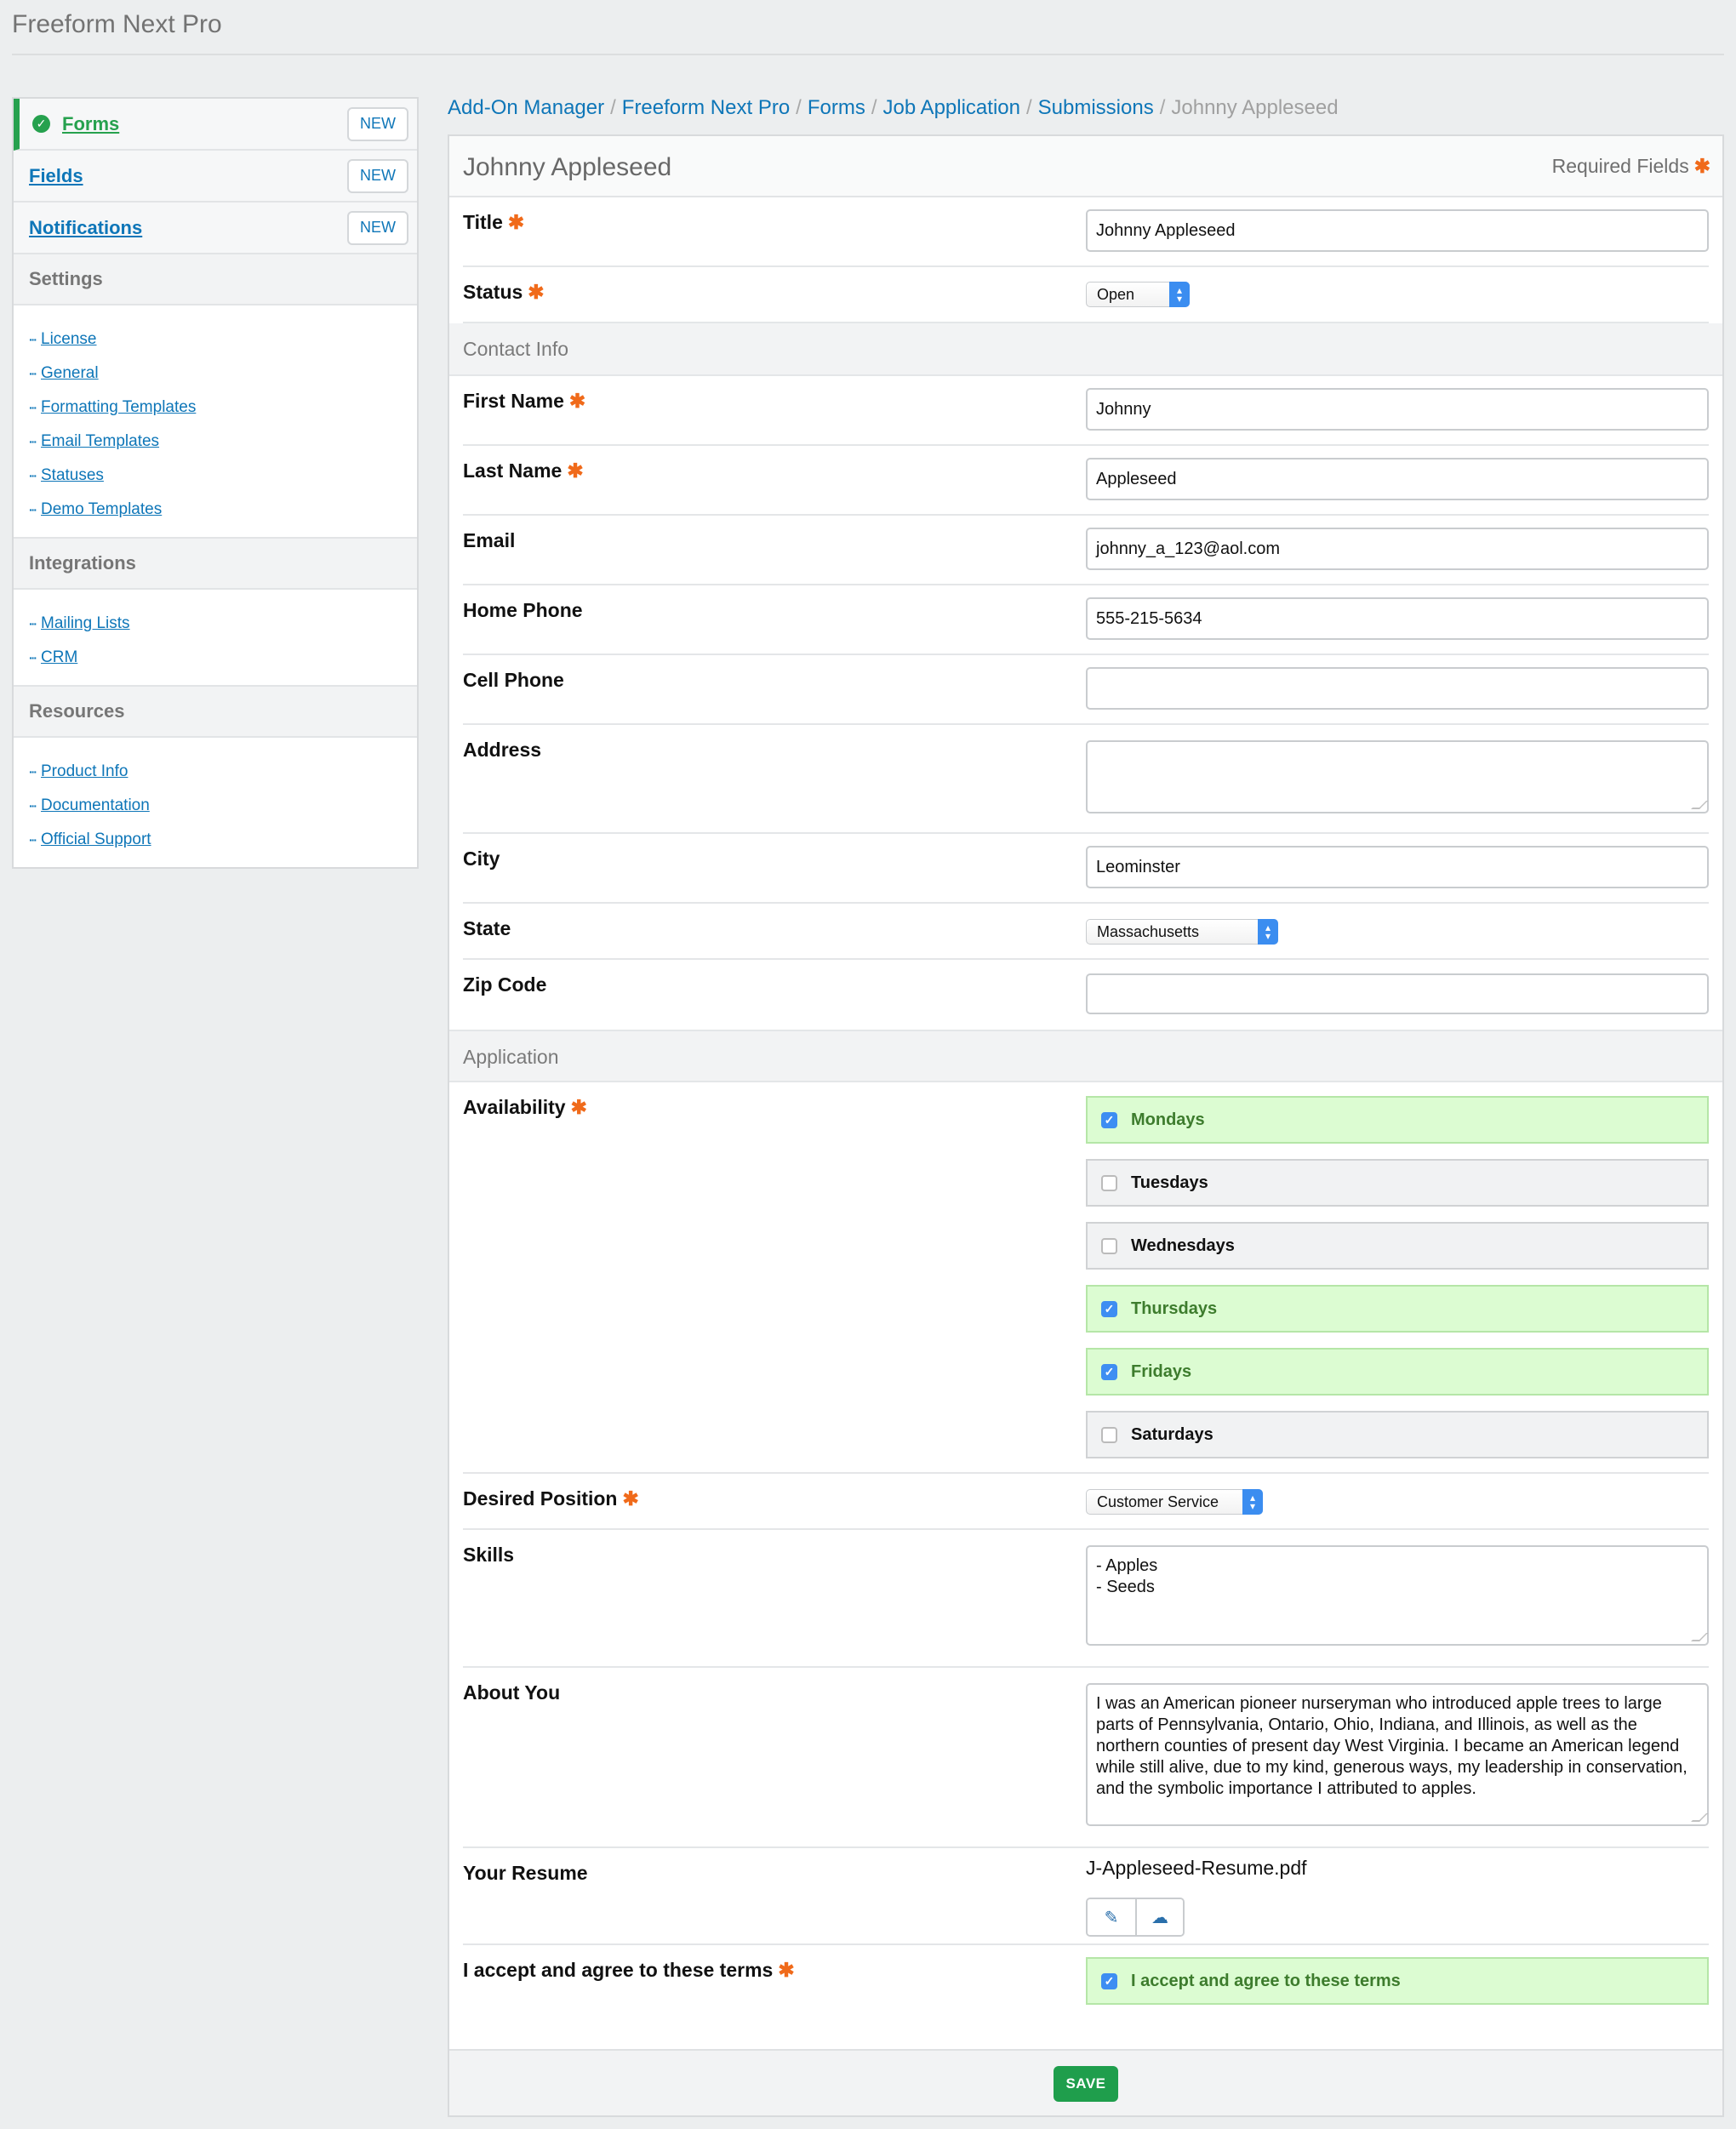 The height and width of the screenshot is (2129, 1736). What do you see at coordinates (1397, 1309) in the screenshot?
I see `availability-thursdays: ✓ Thursdays` at bounding box center [1397, 1309].